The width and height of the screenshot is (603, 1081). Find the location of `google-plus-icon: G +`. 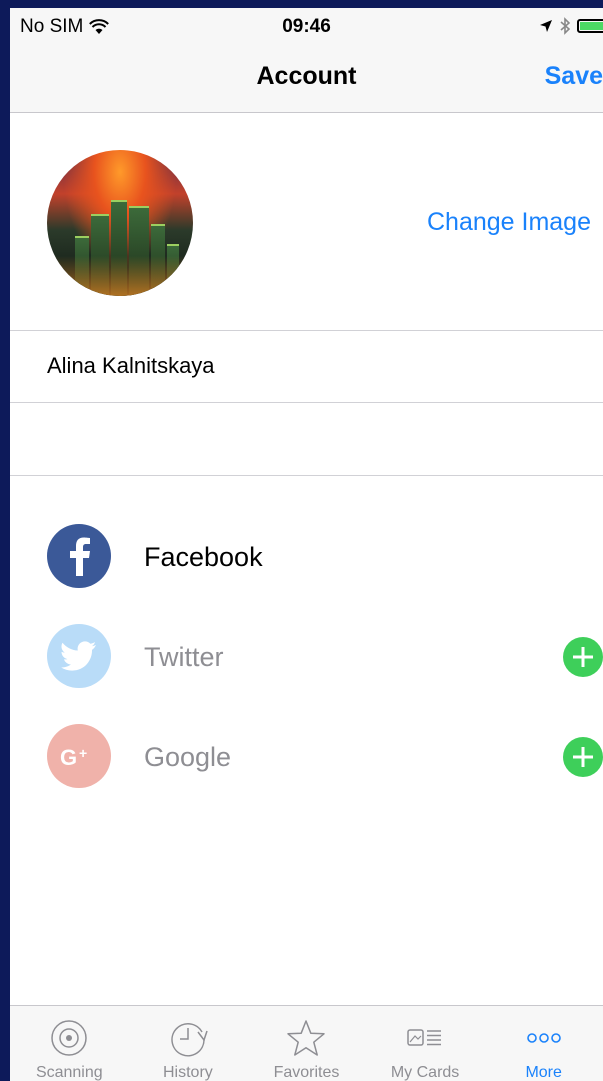

google-plus-icon: G + is located at coordinates (79, 756).